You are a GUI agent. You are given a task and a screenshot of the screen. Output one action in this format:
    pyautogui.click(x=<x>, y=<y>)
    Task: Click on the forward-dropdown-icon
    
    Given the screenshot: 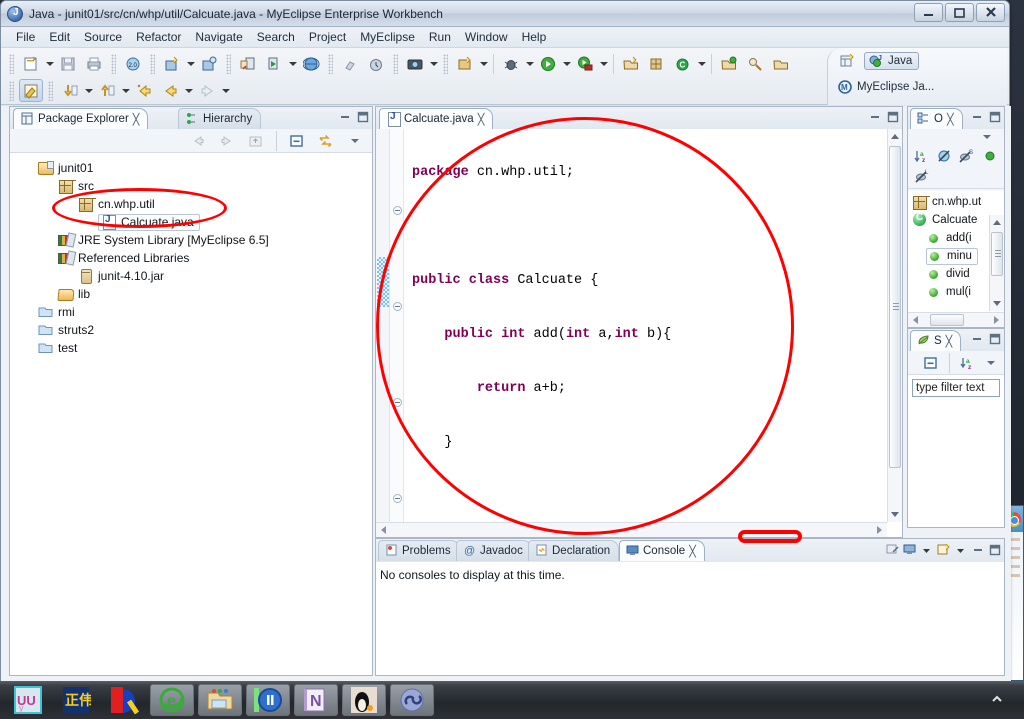 What is the action you would take?
    pyautogui.click(x=225, y=90)
    